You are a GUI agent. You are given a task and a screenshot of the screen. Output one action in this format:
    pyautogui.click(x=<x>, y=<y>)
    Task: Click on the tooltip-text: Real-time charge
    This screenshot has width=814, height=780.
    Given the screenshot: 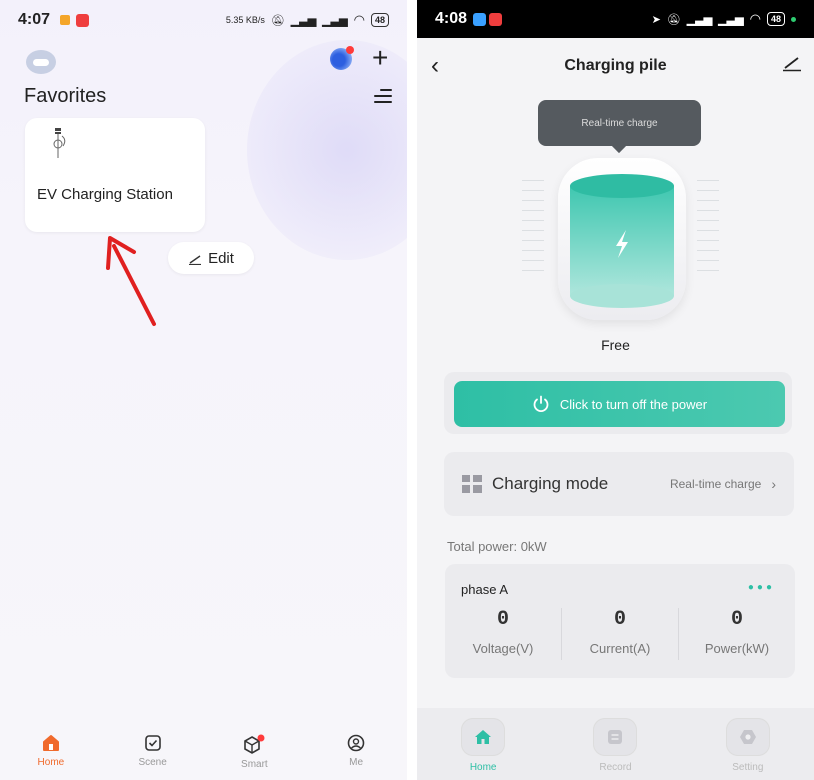 What is the action you would take?
    pyautogui.click(x=619, y=123)
    